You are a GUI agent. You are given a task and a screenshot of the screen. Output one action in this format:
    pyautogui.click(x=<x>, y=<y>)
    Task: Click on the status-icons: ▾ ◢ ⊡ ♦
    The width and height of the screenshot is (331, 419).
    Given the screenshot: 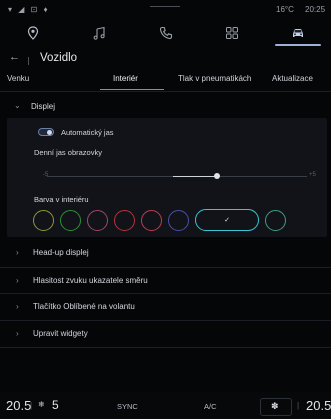 What is the action you would take?
    pyautogui.click(x=29, y=9)
    